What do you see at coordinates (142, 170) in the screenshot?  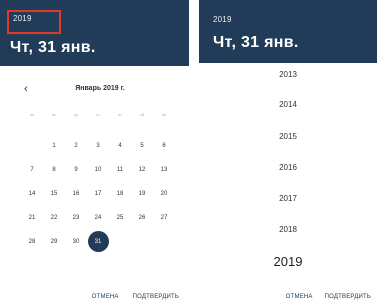 I see `day-cell: 12` at bounding box center [142, 170].